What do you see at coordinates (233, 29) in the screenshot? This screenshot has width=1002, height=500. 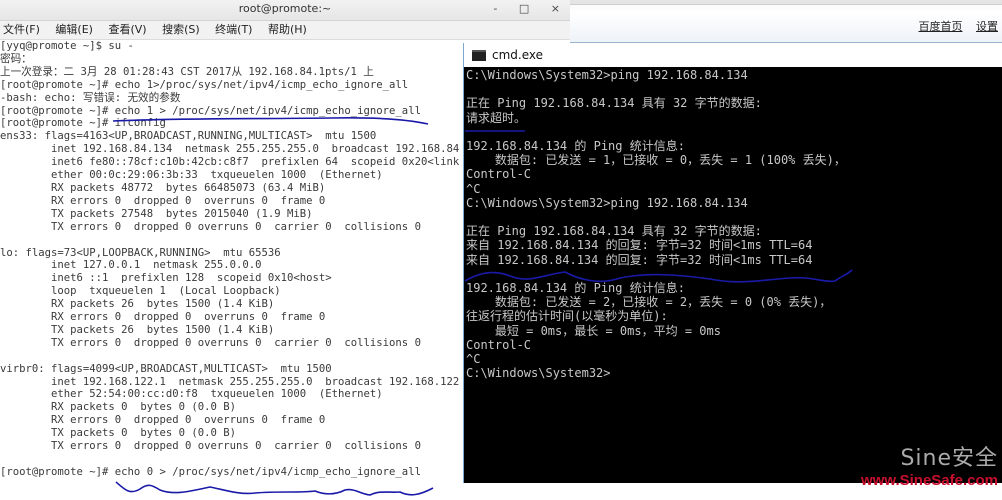 I see `menu-terminal: 终端(T)` at bounding box center [233, 29].